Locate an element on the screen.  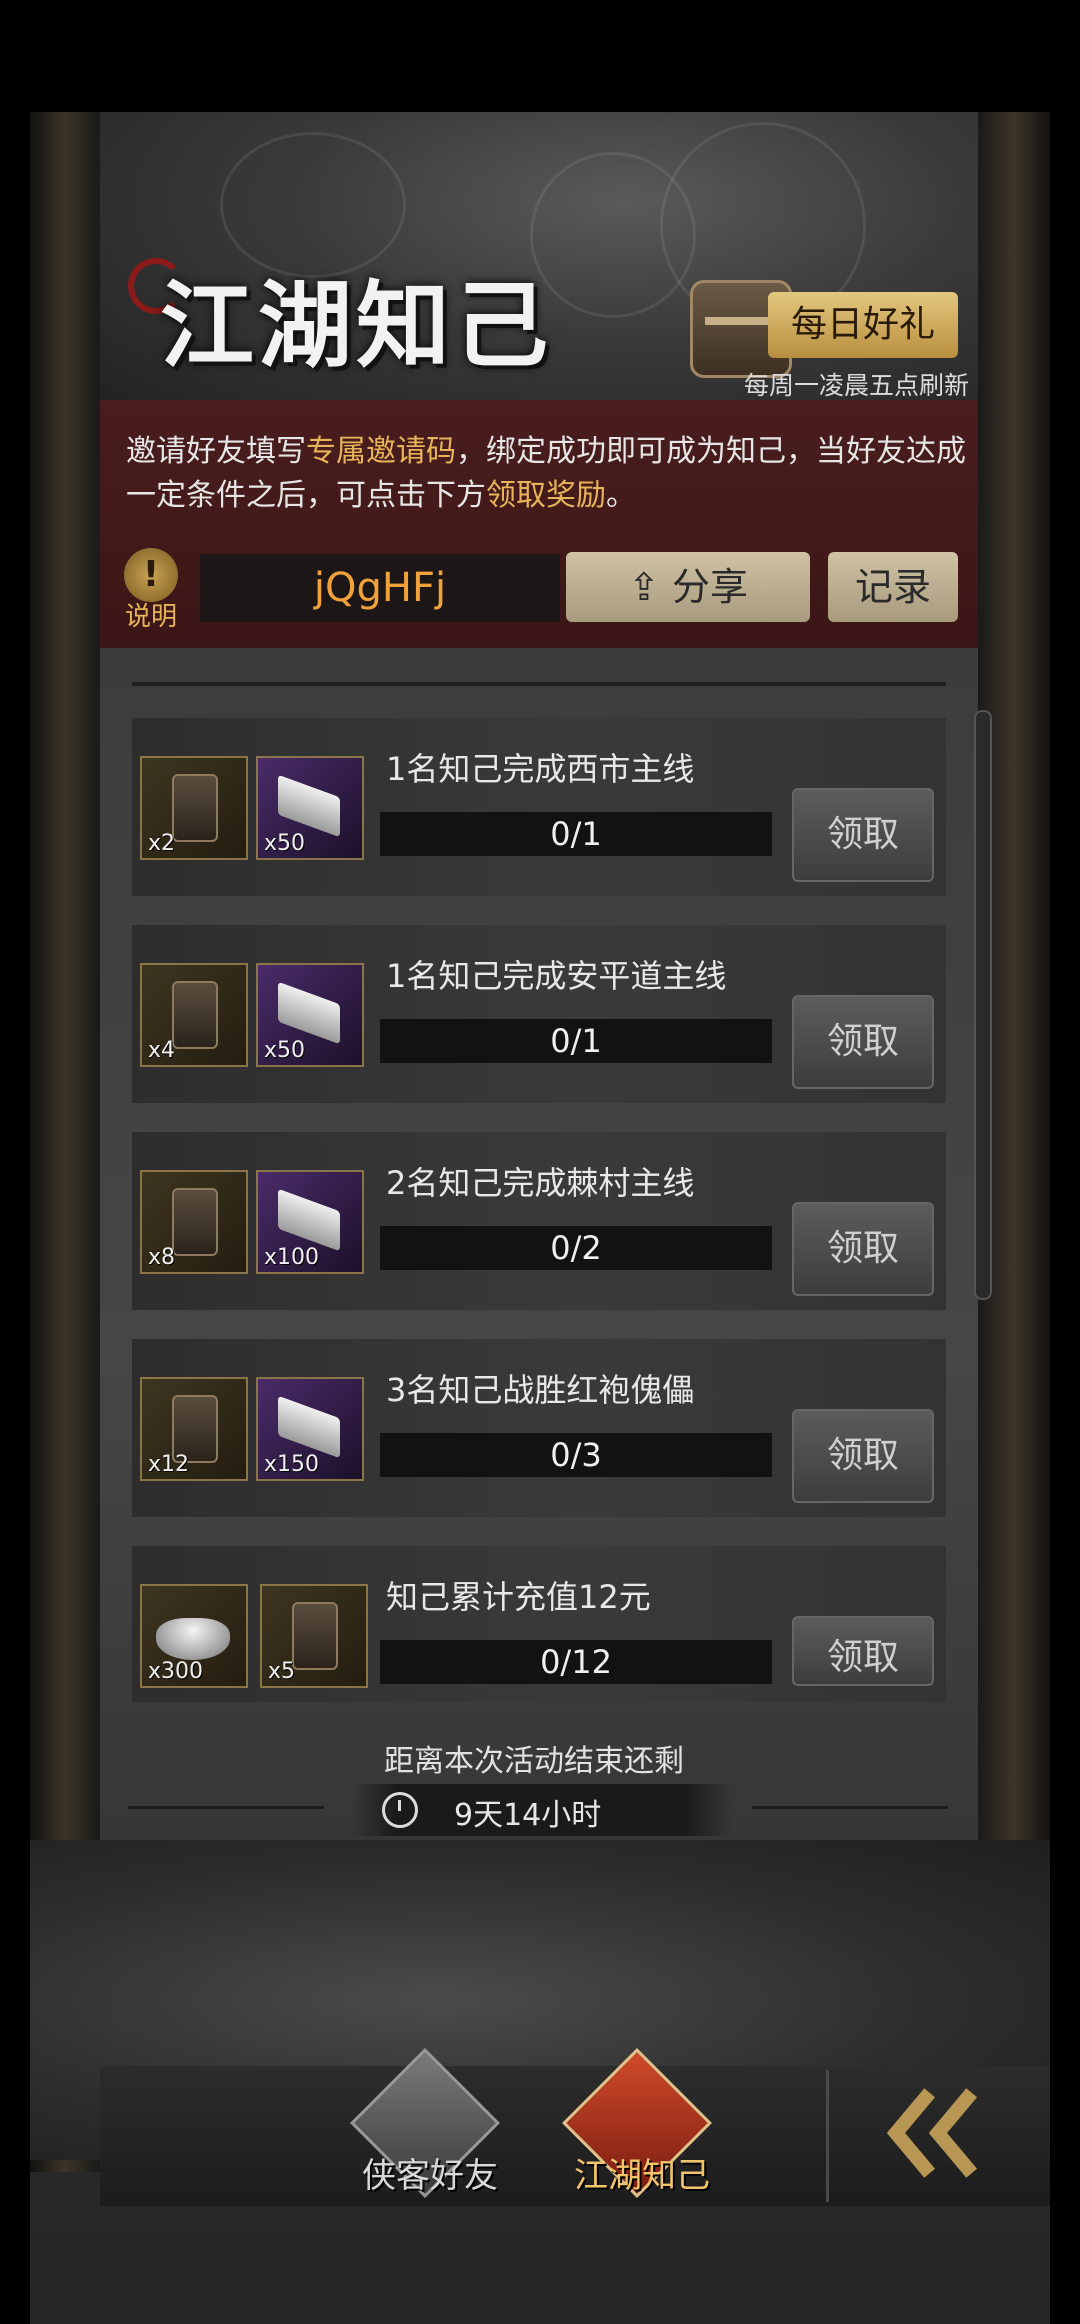
reward-slot: x8 is located at coordinates (194, 1222).